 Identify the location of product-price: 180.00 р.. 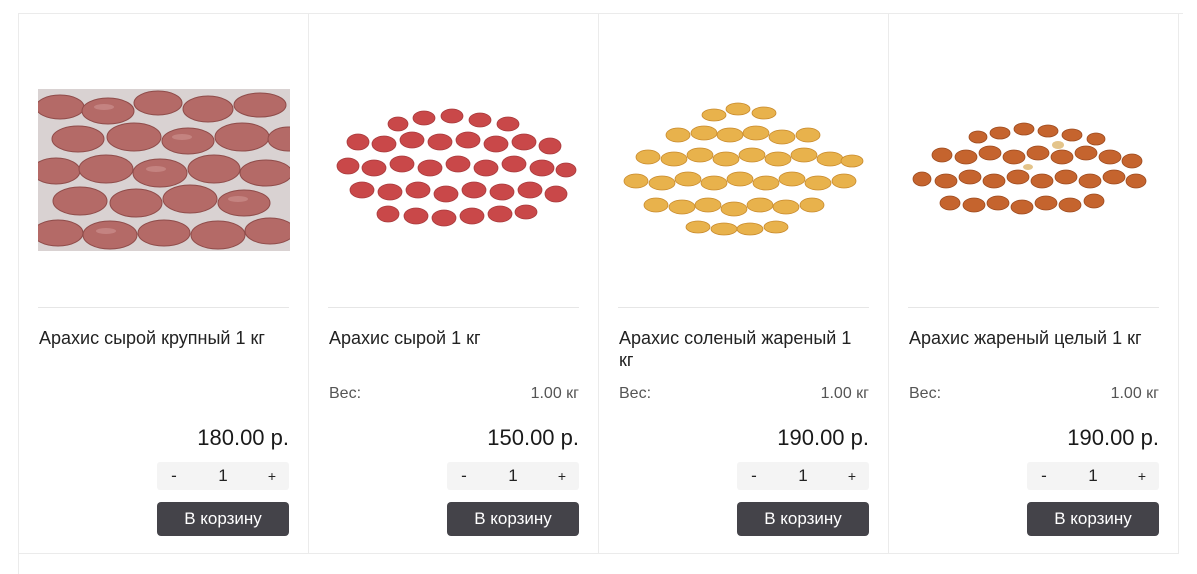
(243, 437).